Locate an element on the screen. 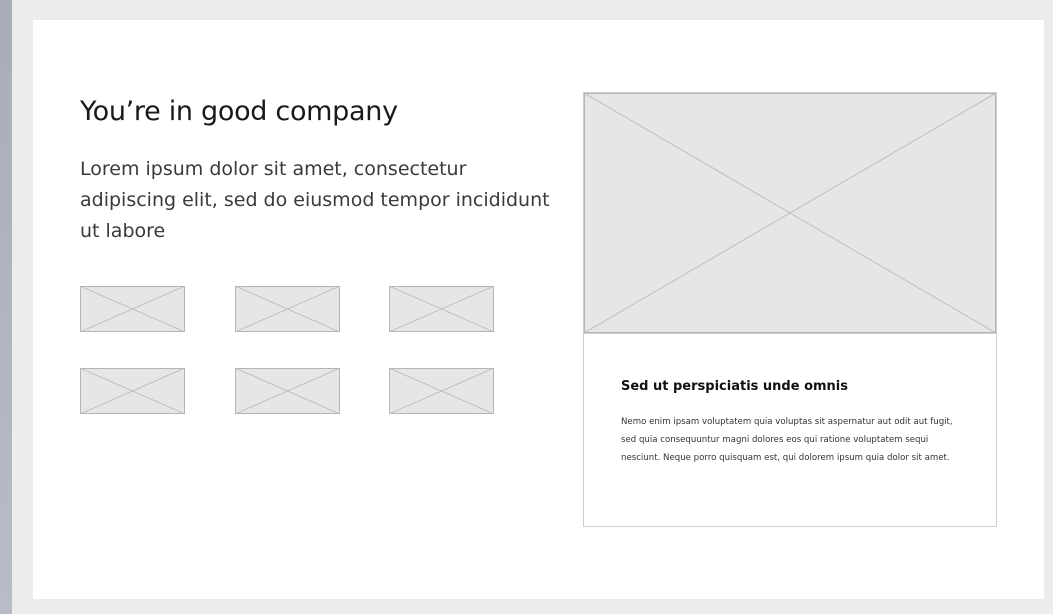 Image resolution: width=1053 pixels, height=614 pixels. card-title: Sed ut perspiciatis unde omnis is located at coordinates (734, 386).